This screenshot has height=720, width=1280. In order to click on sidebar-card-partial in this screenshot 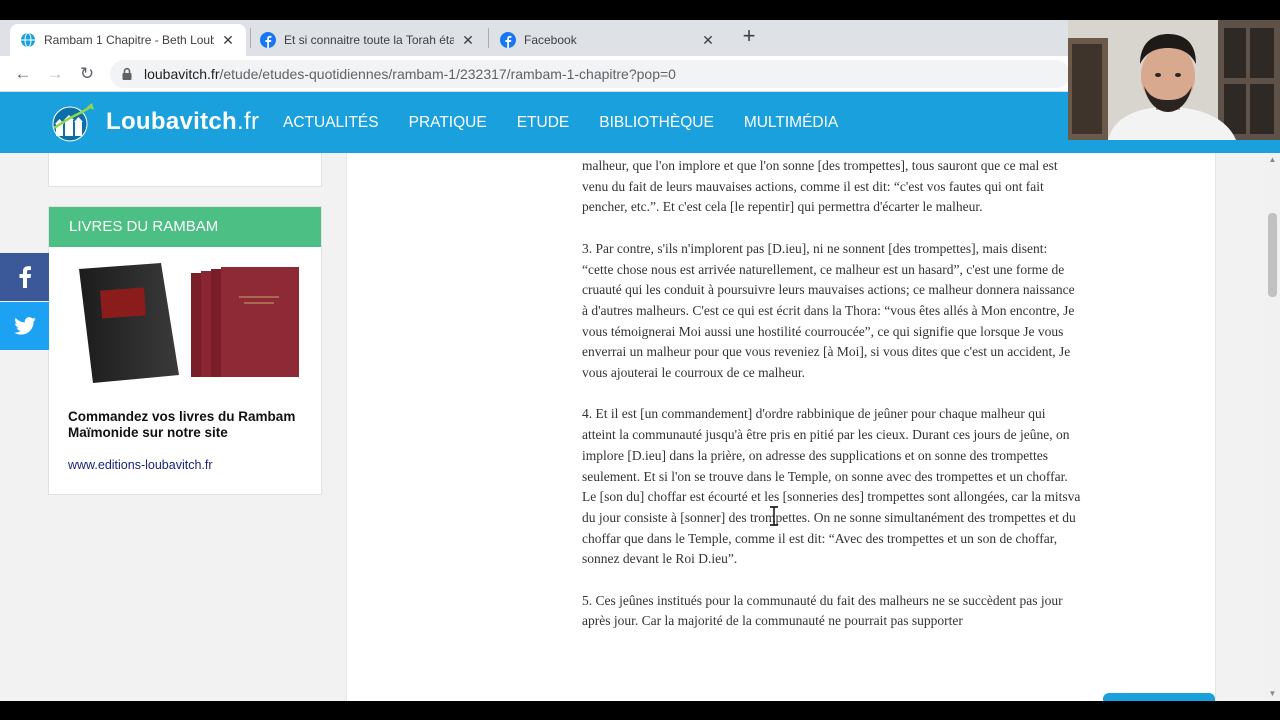, I will do `click(185, 170)`.